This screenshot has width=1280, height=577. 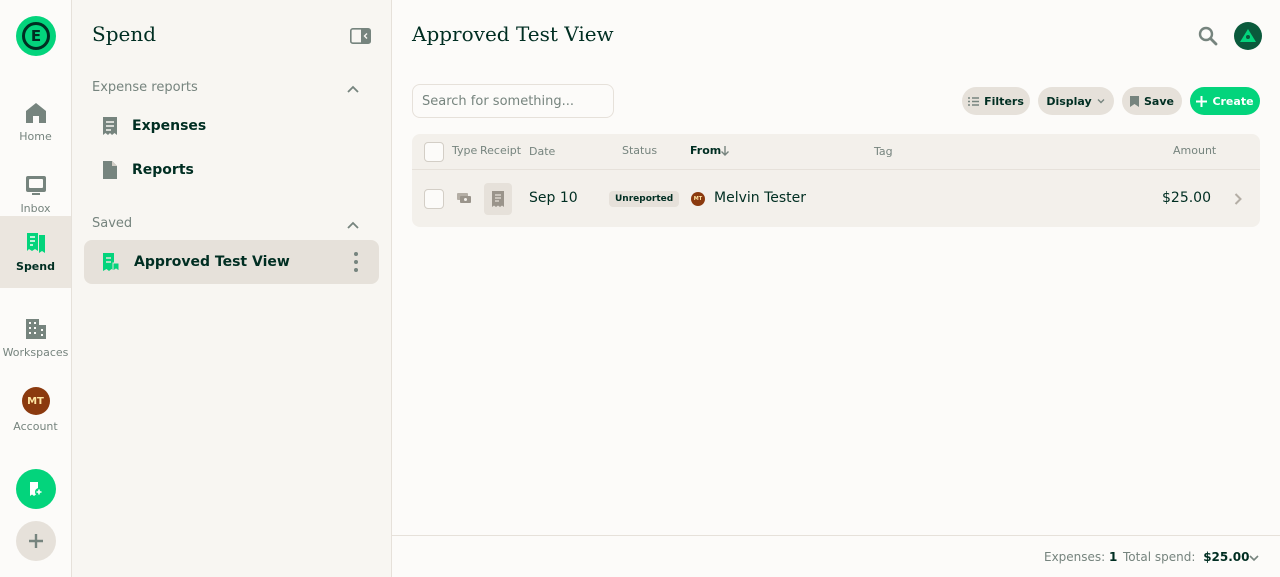 I want to click on building-icon, so click(x=35, y=329).